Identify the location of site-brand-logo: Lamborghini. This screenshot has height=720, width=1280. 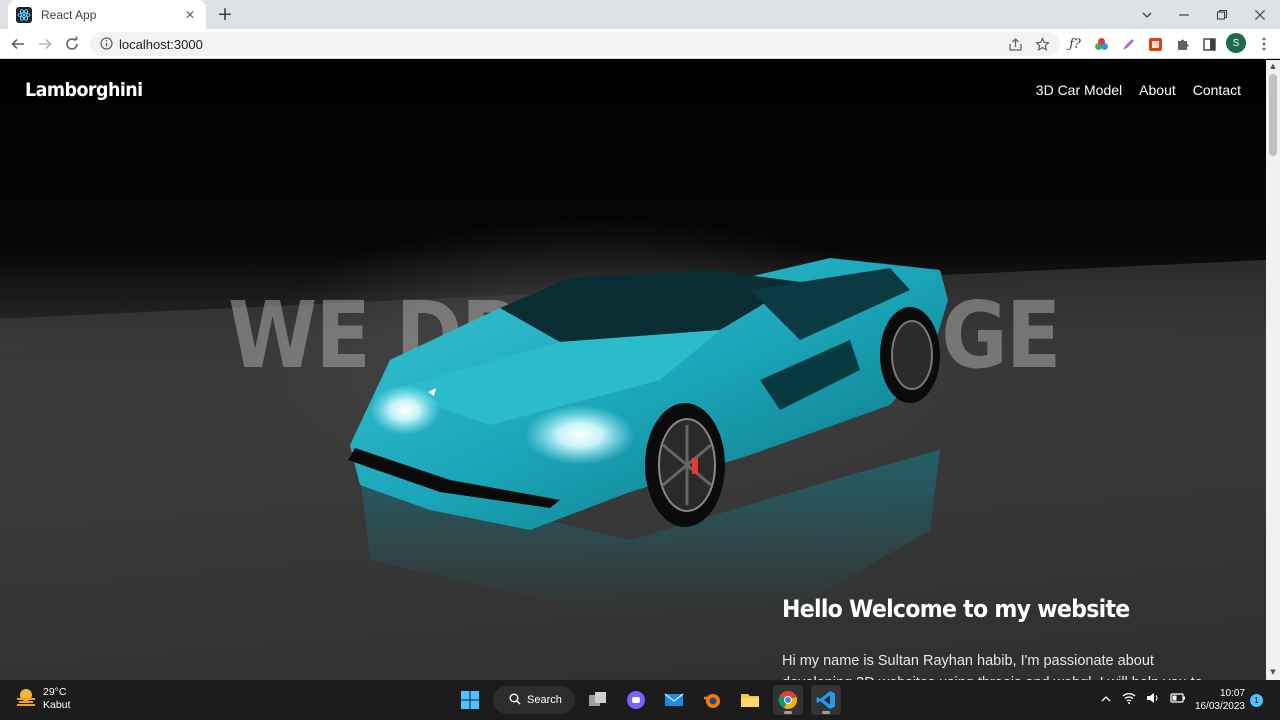
(84, 90).